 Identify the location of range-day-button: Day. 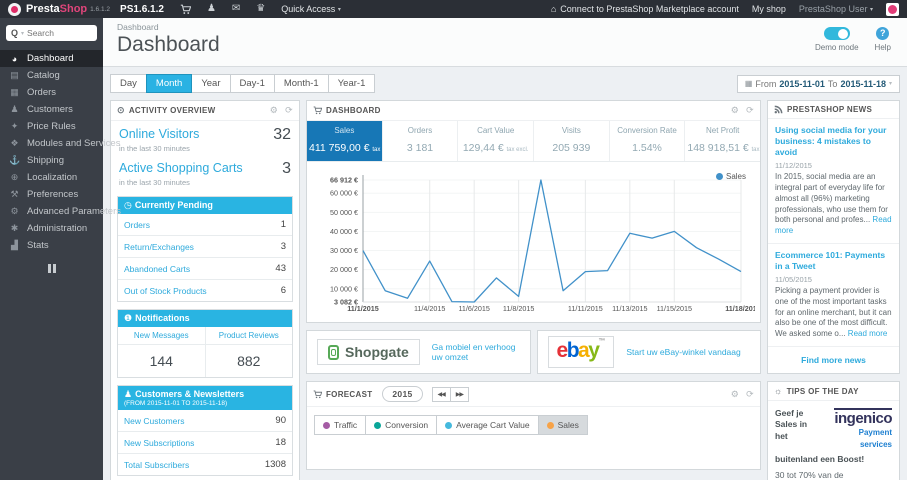
(128, 83).